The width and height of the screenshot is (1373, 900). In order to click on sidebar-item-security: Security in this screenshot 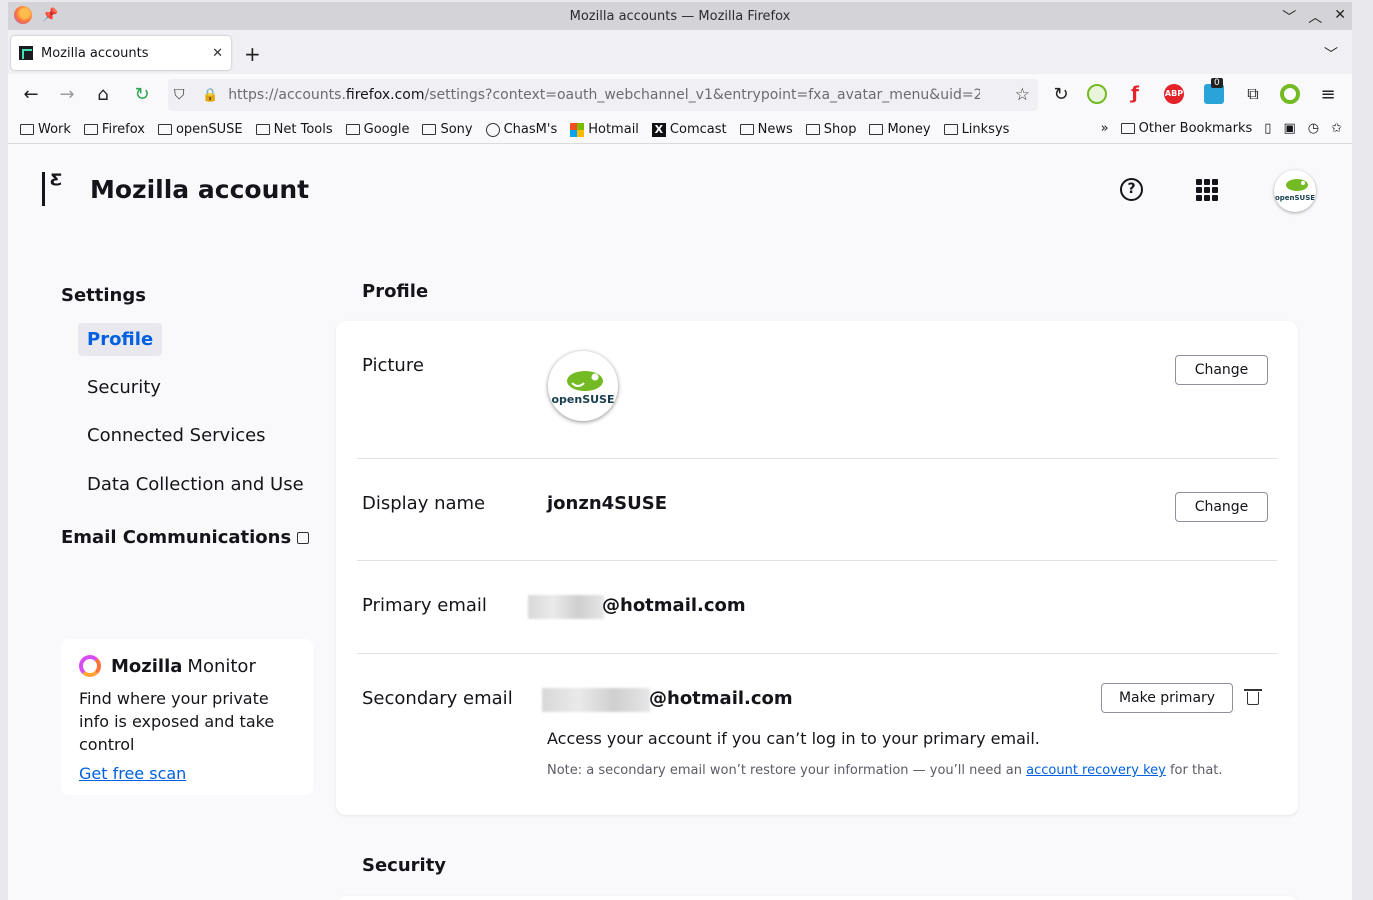, I will do `click(124, 387)`.